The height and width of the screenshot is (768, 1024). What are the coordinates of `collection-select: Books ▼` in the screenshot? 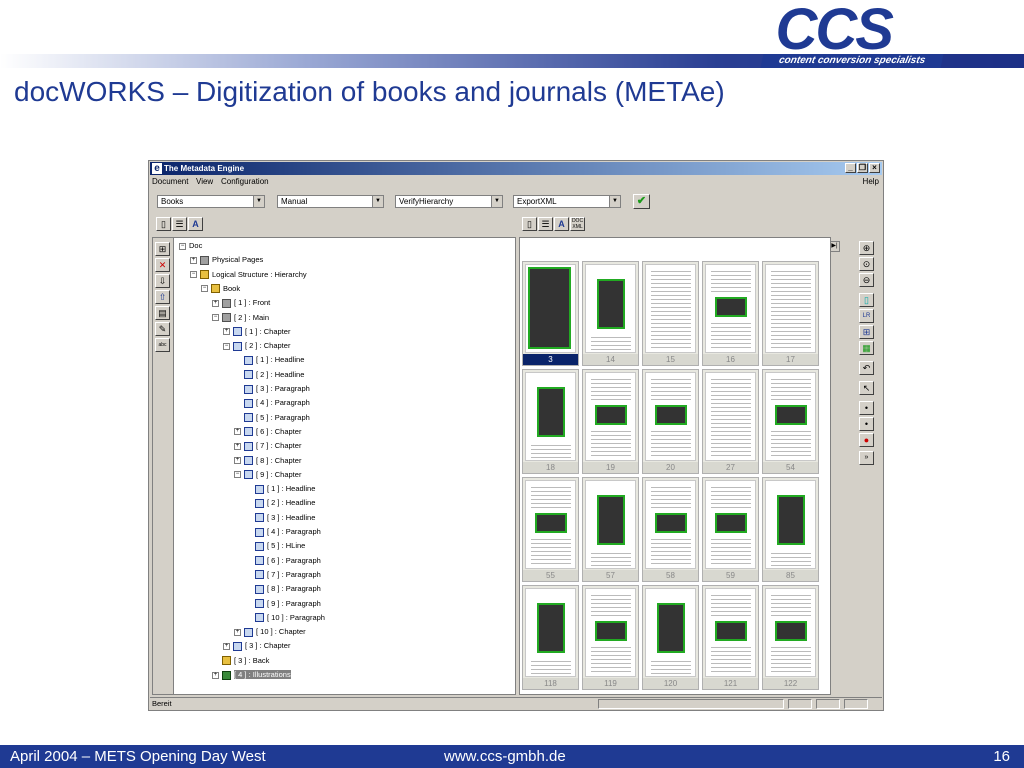 It's located at (211, 201).